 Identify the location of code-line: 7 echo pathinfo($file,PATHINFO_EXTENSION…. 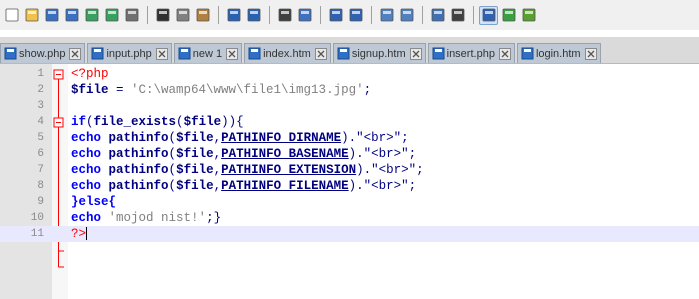
(349, 170).